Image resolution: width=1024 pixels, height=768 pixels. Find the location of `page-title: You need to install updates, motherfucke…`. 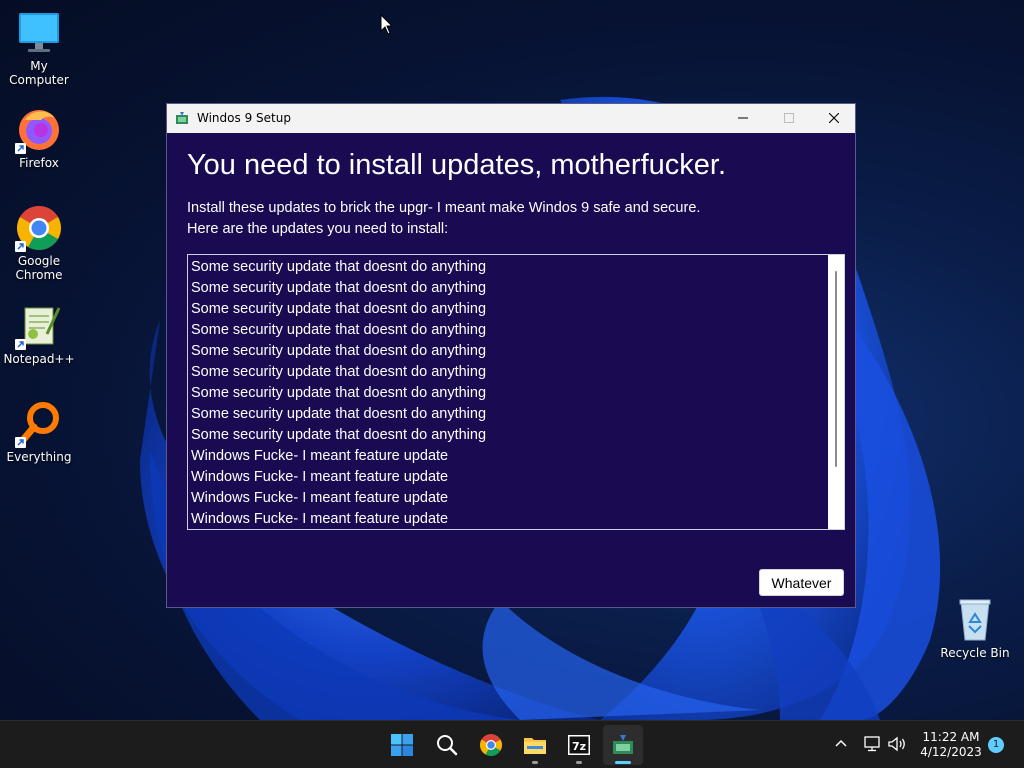

page-title: You need to install updates, motherfucke… is located at coordinates (457, 165).